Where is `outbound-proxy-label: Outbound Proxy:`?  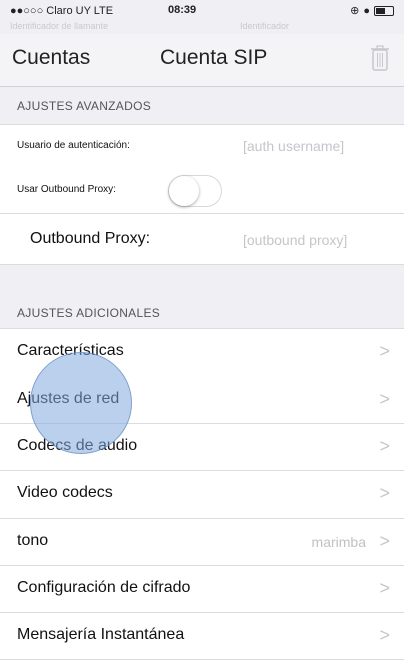
outbound-proxy-label: Outbound Proxy: is located at coordinates (90, 238).